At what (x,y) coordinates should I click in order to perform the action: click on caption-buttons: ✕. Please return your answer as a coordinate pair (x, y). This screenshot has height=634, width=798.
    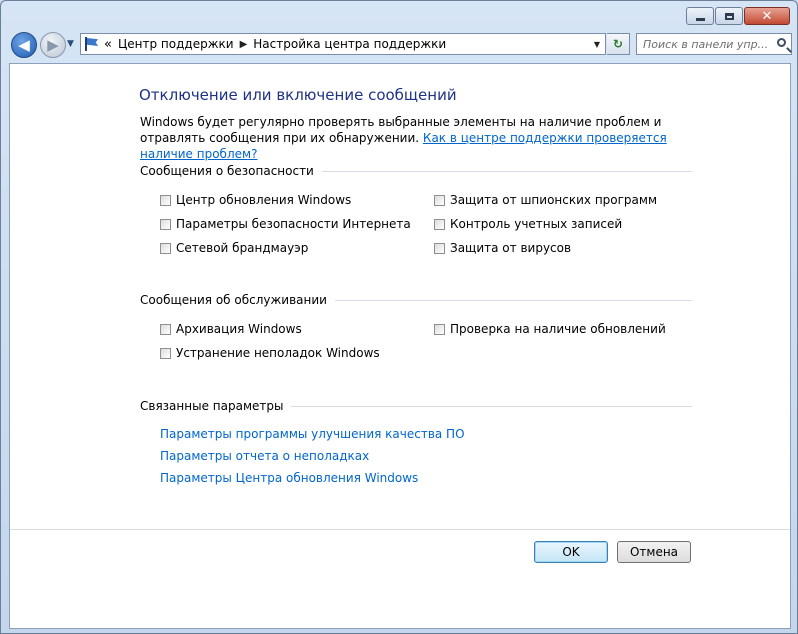
    Looking at the image, I should click on (738, 16).